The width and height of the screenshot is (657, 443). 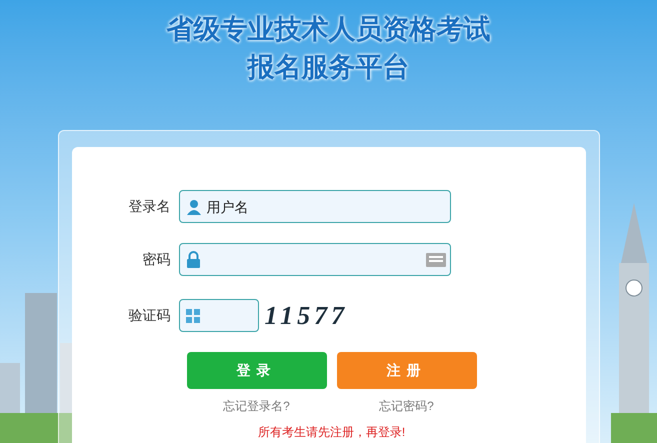 What do you see at coordinates (194, 207) in the screenshot?
I see `user-icon` at bounding box center [194, 207].